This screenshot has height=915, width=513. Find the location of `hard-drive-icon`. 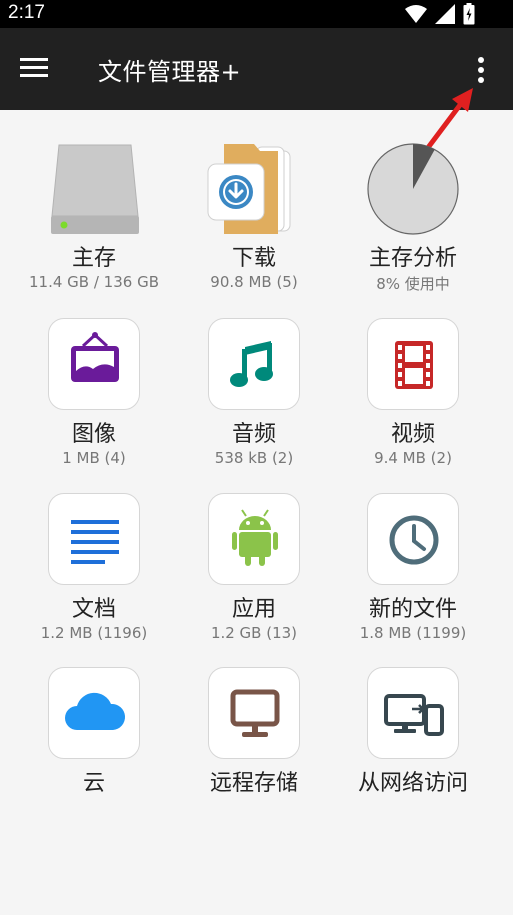

hard-drive-icon is located at coordinates (95, 188).